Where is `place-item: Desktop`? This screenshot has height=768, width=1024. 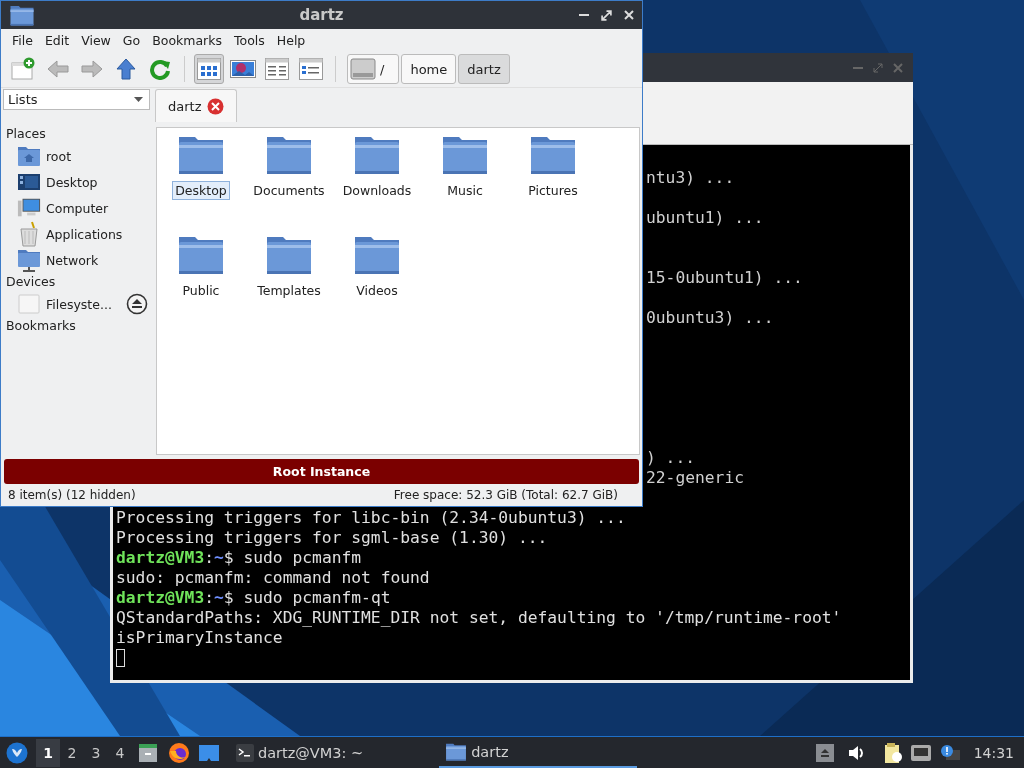
place-item: Desktop is located at coordinates (72, 182).